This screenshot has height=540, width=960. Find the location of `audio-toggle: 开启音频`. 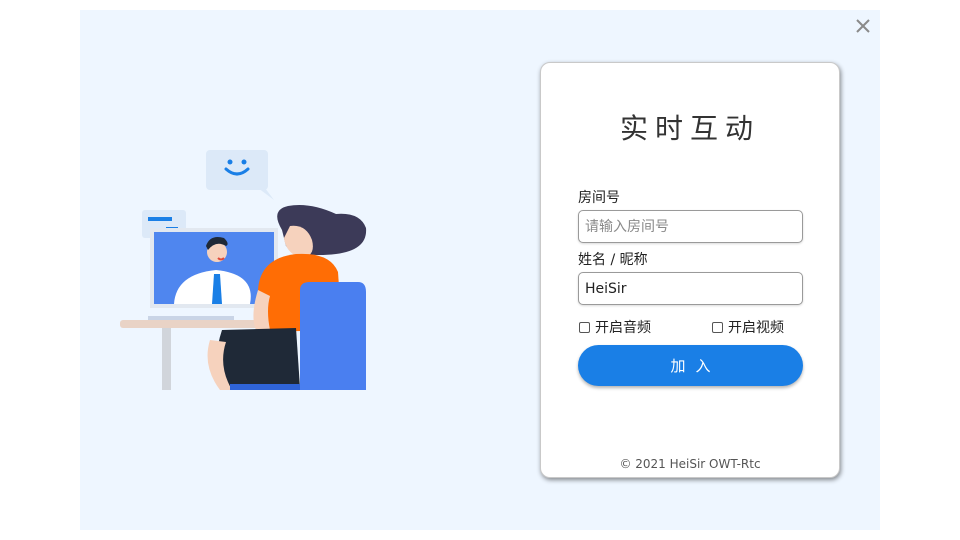

audio-toggle: 开启音频 is located at coordinates (615, 327).